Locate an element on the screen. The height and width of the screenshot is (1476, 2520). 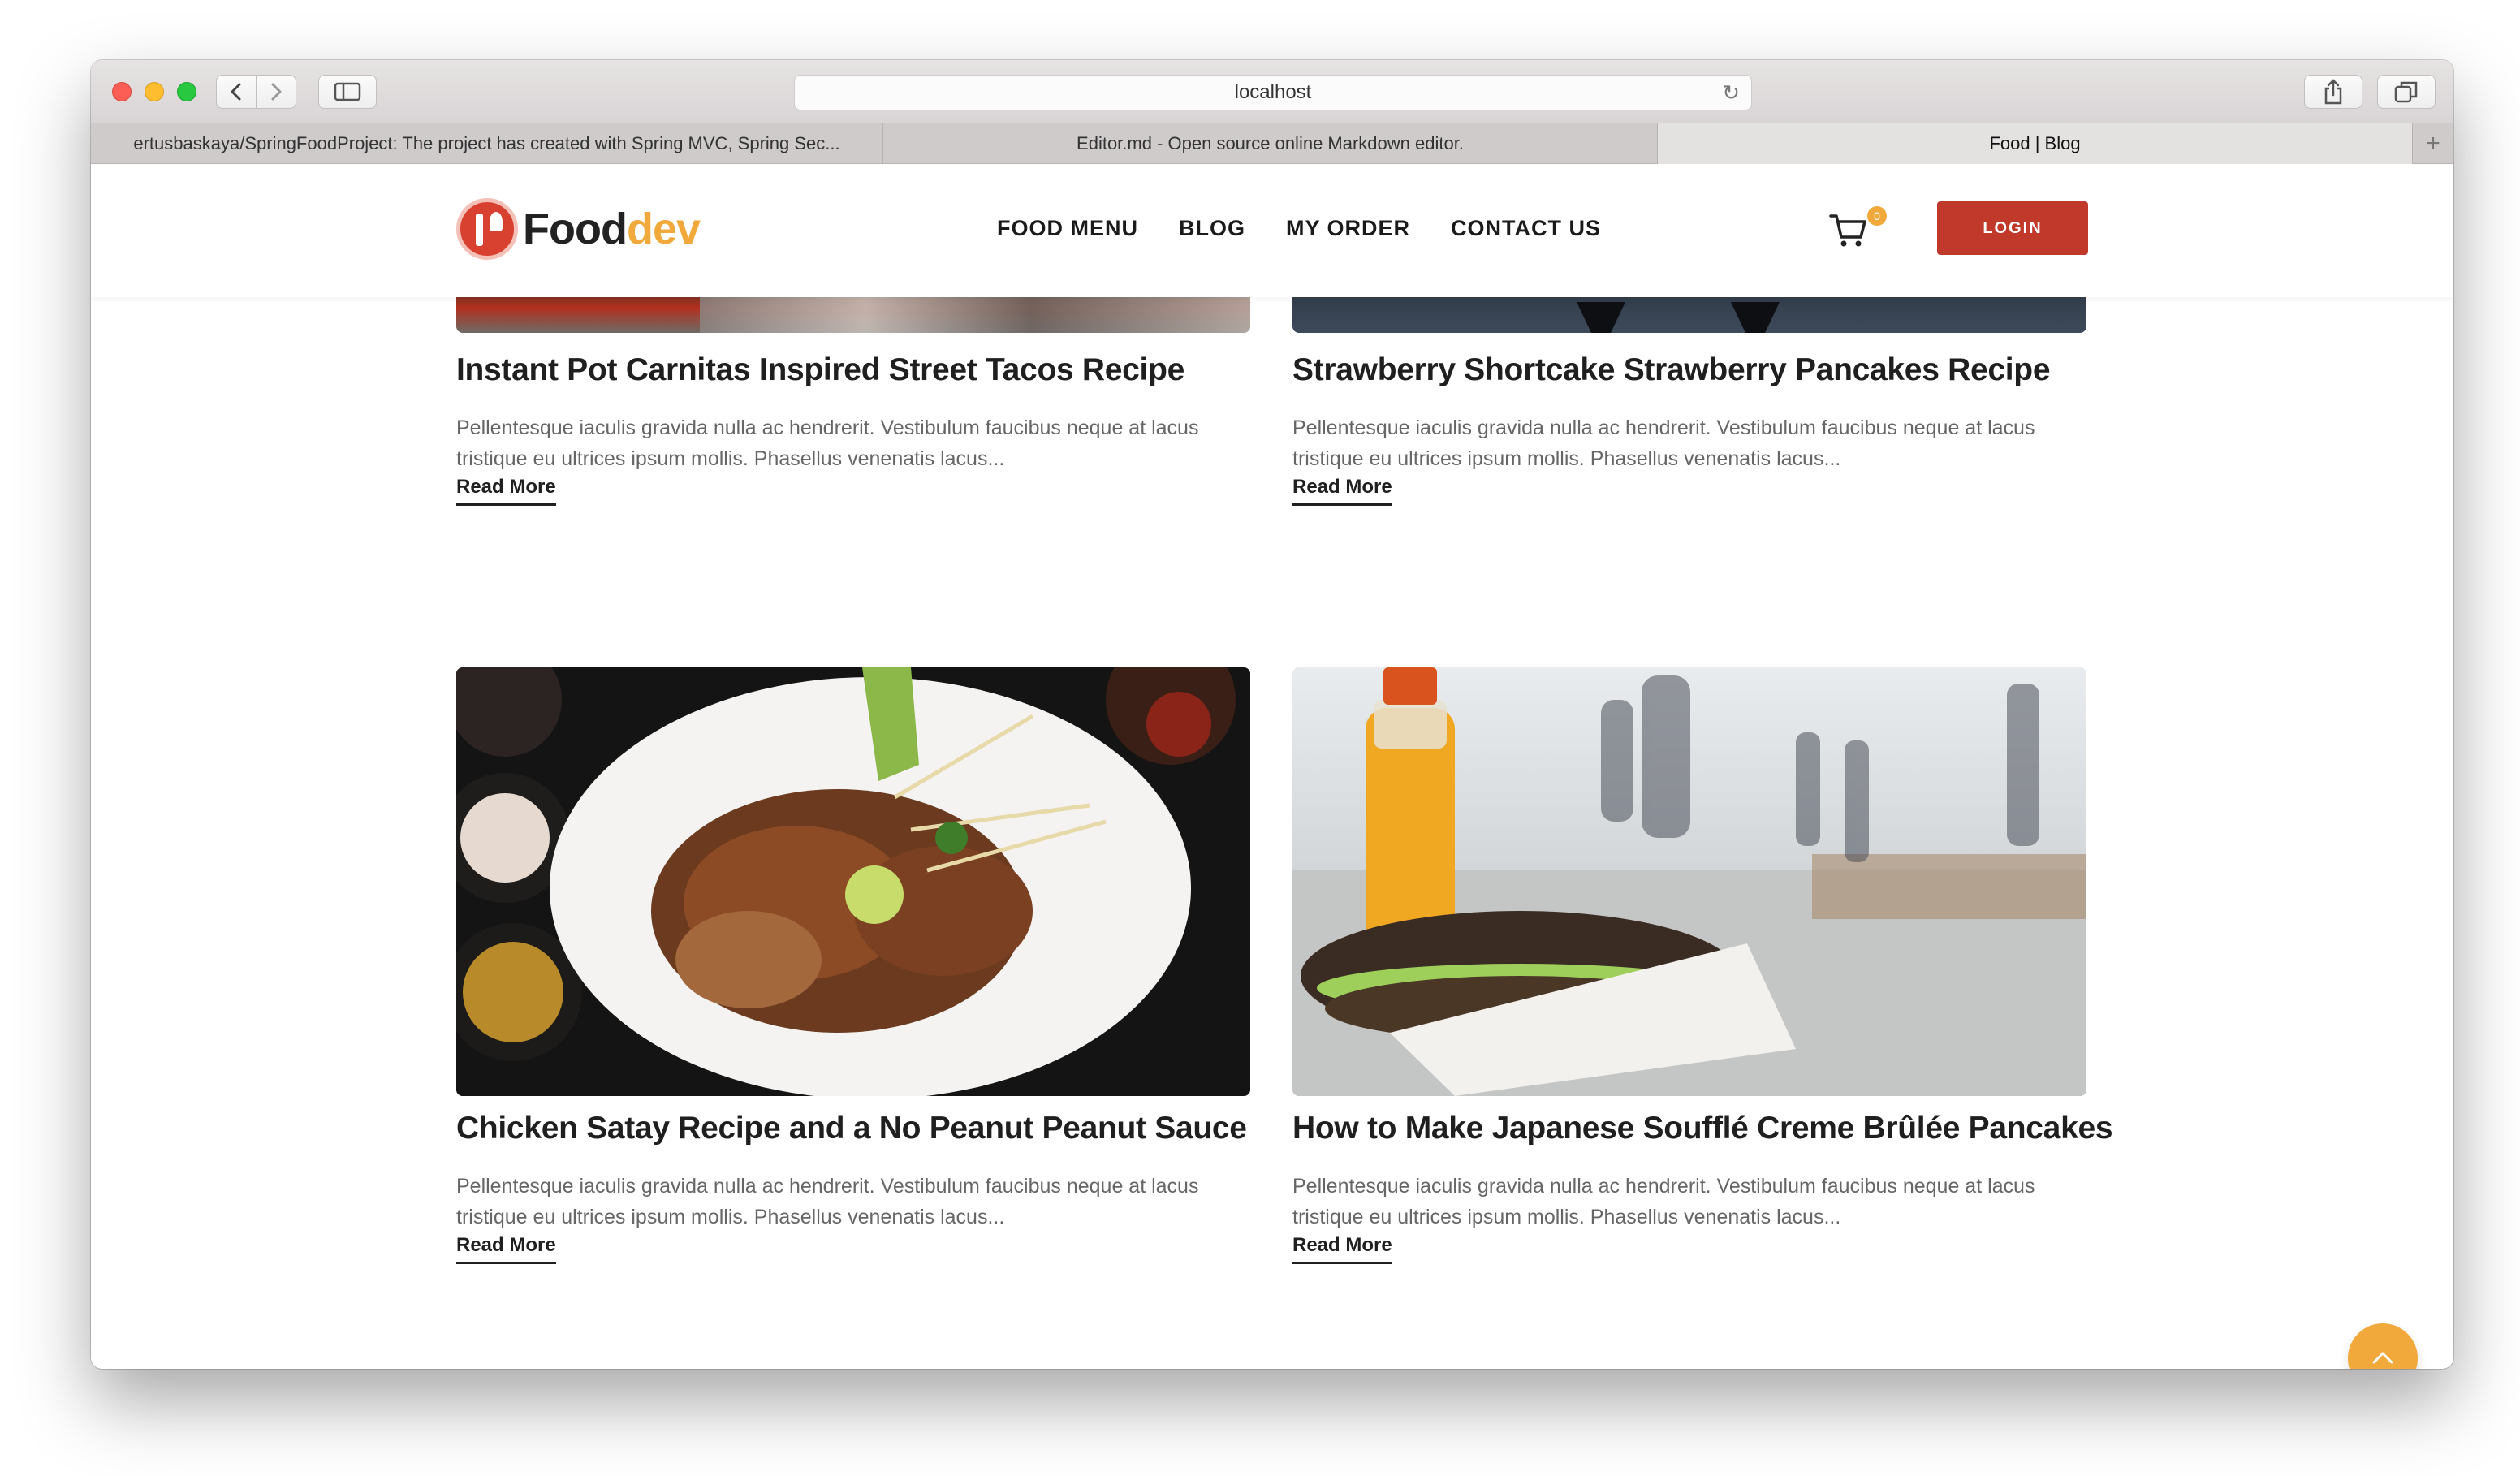
back-button is located at coordinates (236, 92).